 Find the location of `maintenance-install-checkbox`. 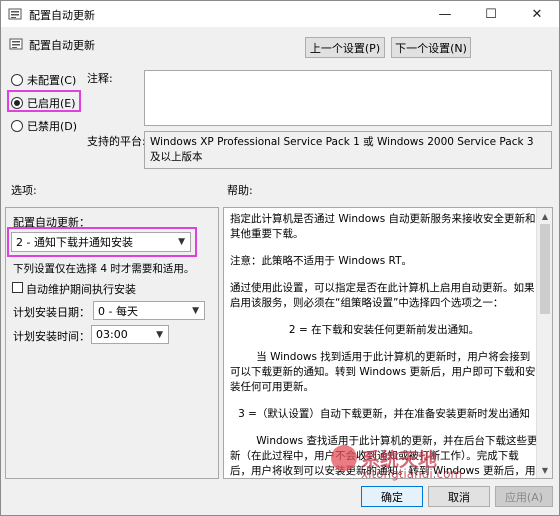

maintenance-install-checkbox is located at coordinates (17, 287).